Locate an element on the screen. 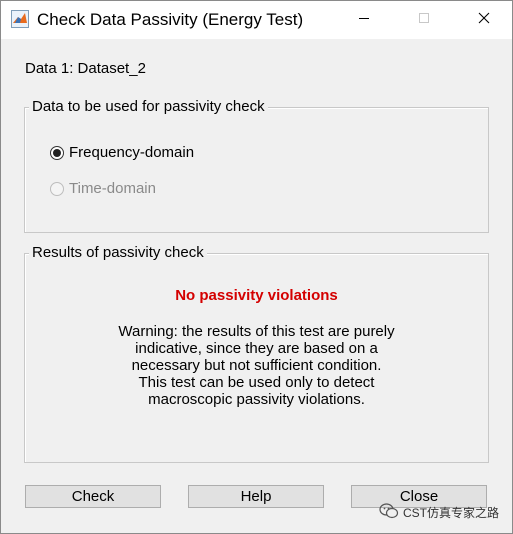 The image size is (513, 534). results-panel-title: Results of passivity check is located at coordinates (118, 253).